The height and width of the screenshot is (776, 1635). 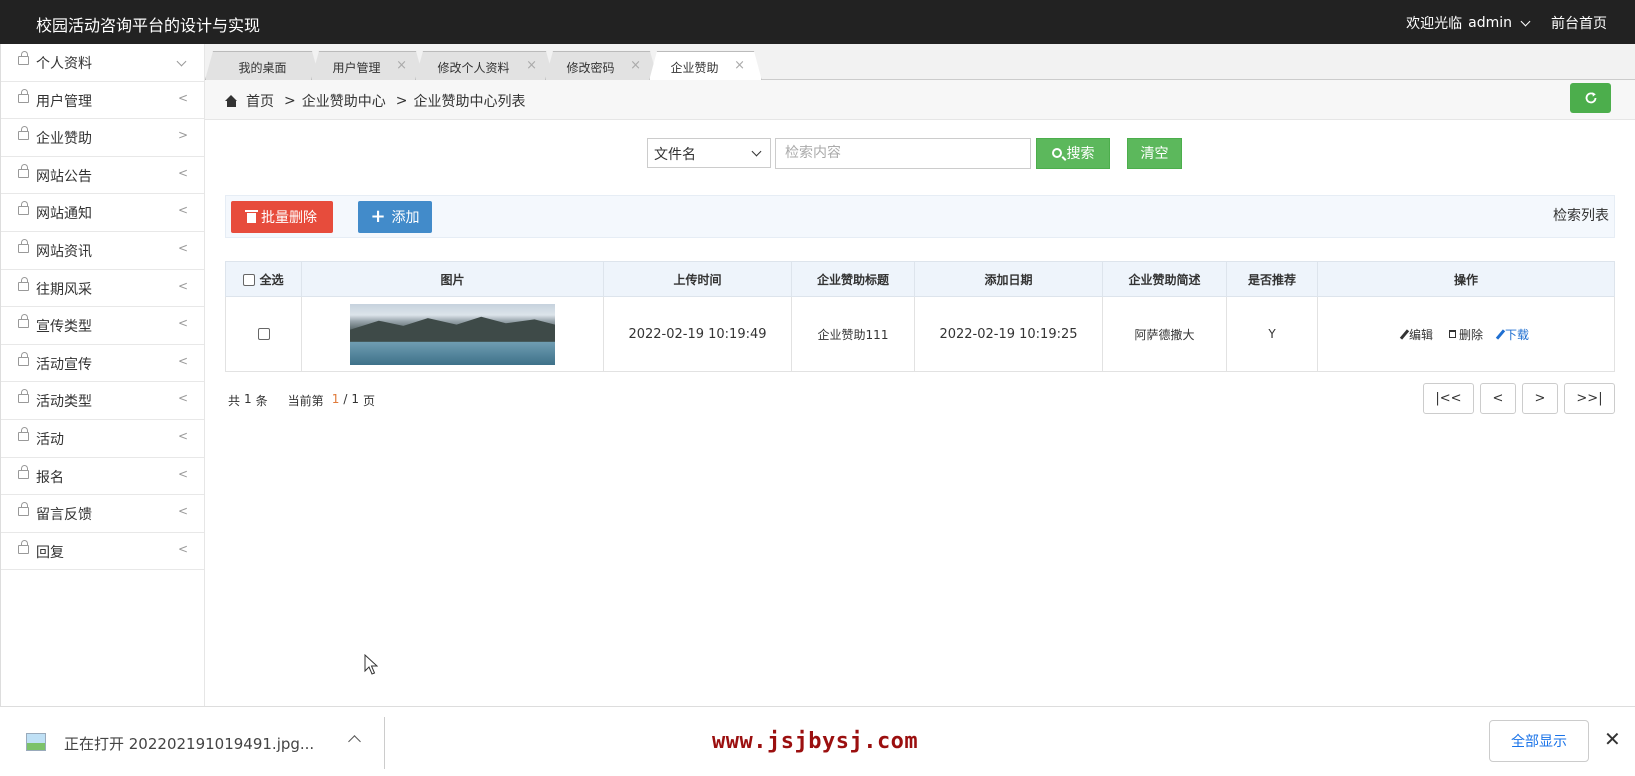 I want to click on search-field-value: 文件名, so click(x=675, y=155).